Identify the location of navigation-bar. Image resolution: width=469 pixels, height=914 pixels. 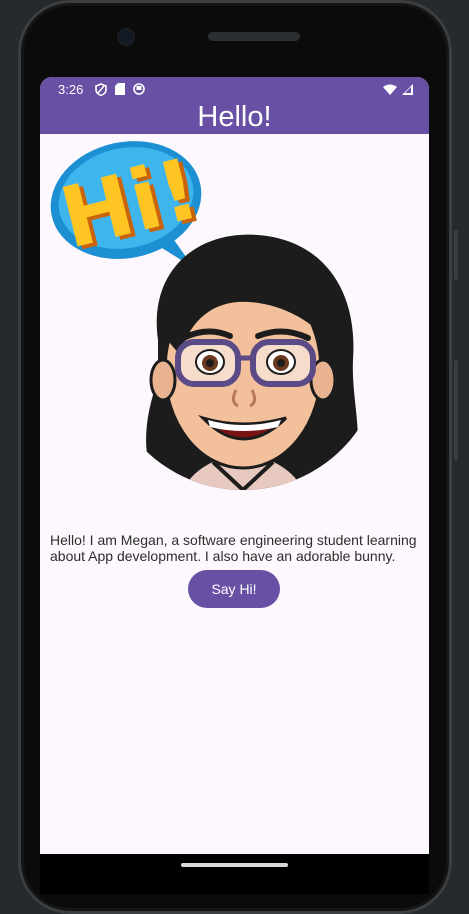
(234, 874).